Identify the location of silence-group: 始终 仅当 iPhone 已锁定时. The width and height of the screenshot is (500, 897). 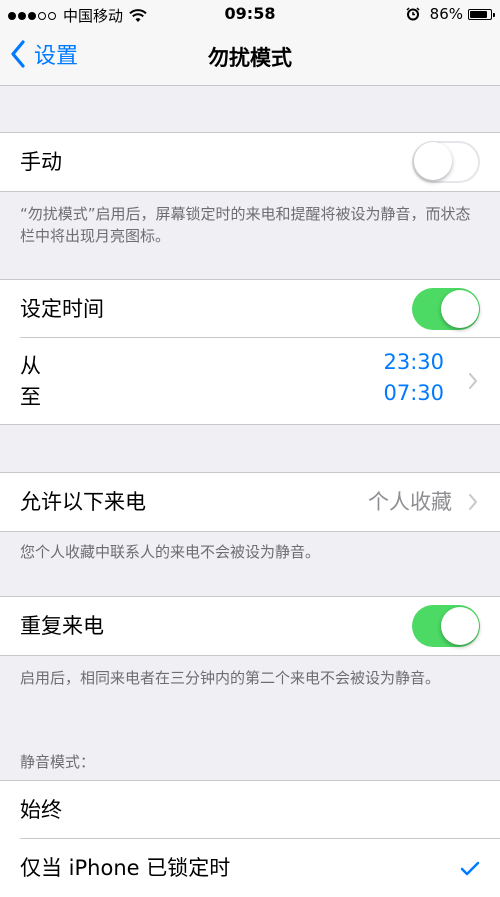
(250, 838).